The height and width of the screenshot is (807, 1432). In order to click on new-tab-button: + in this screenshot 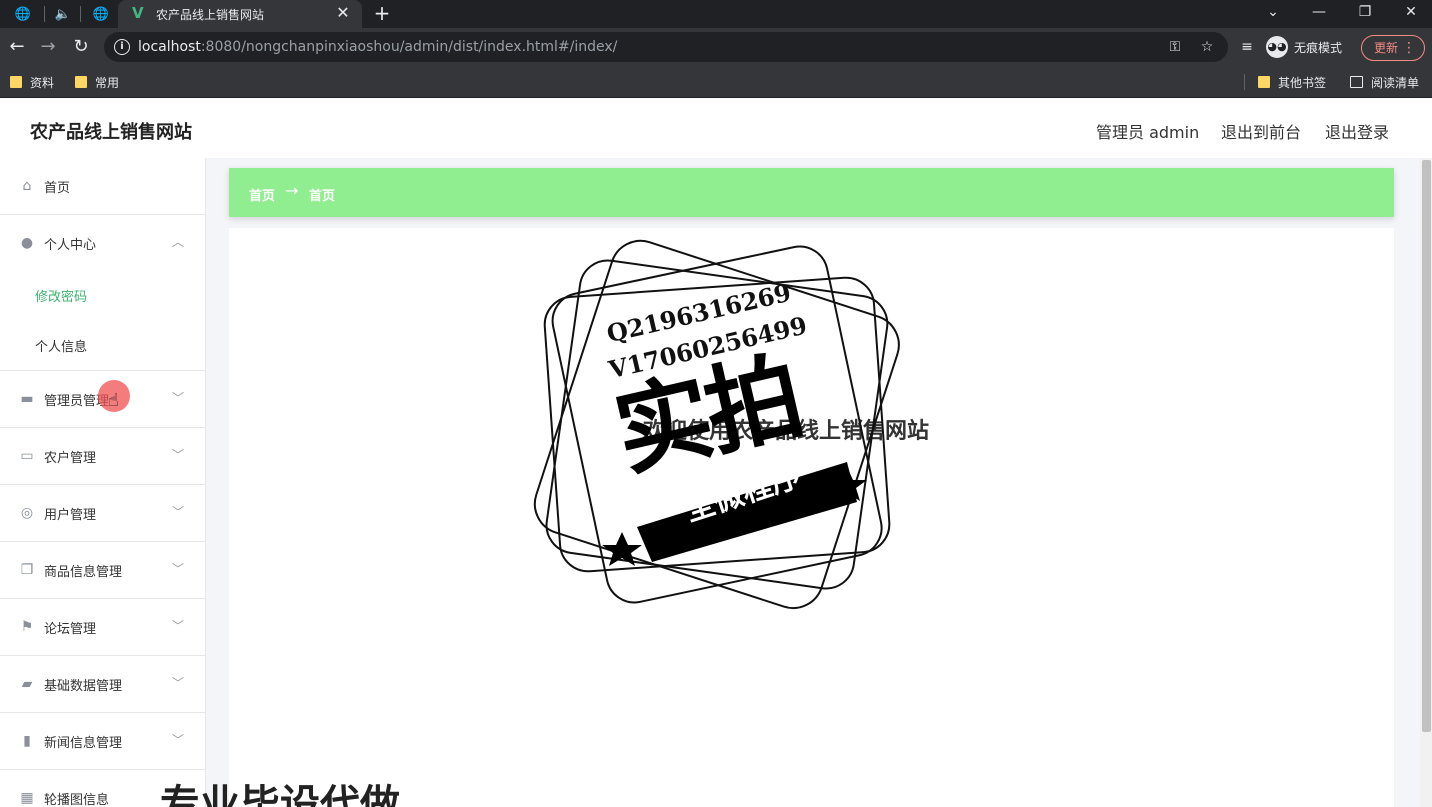, I will do `click(382, 13)`.